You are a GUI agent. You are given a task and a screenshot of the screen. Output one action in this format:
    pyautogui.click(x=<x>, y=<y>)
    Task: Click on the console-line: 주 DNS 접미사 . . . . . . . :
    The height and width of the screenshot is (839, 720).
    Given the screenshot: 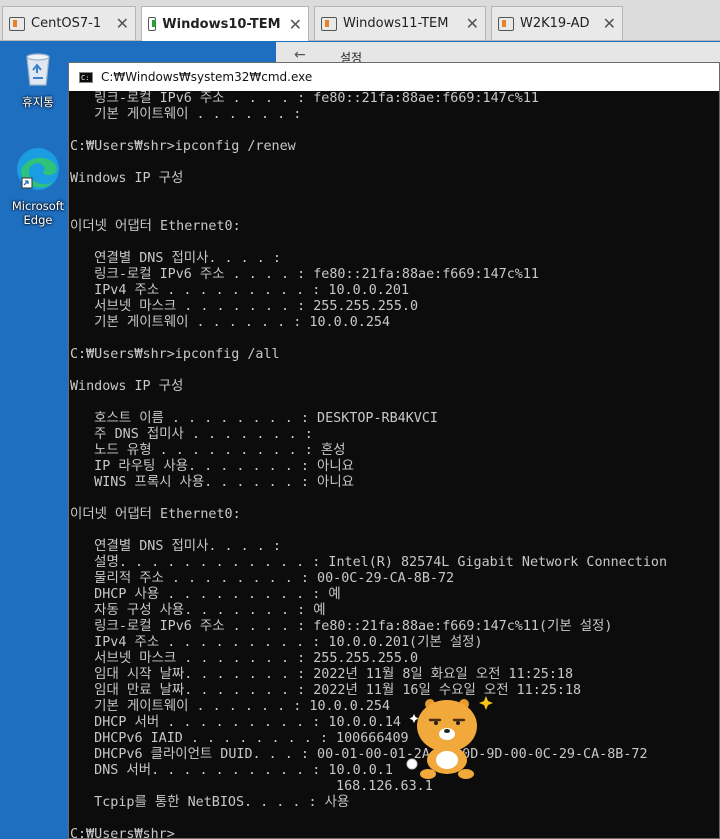 What is the action you would take?
    pyautogui.click(x=191, y=434)
    